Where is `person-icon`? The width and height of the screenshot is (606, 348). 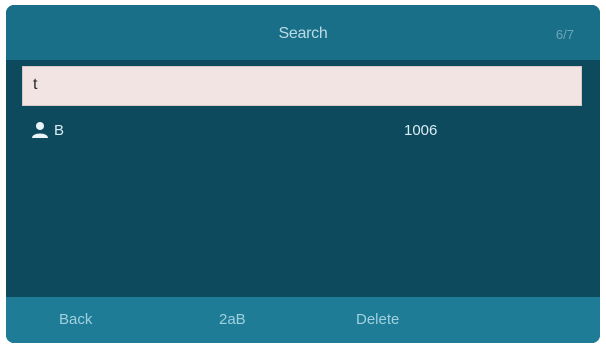
person-icon is located at coordinates (40, 130).